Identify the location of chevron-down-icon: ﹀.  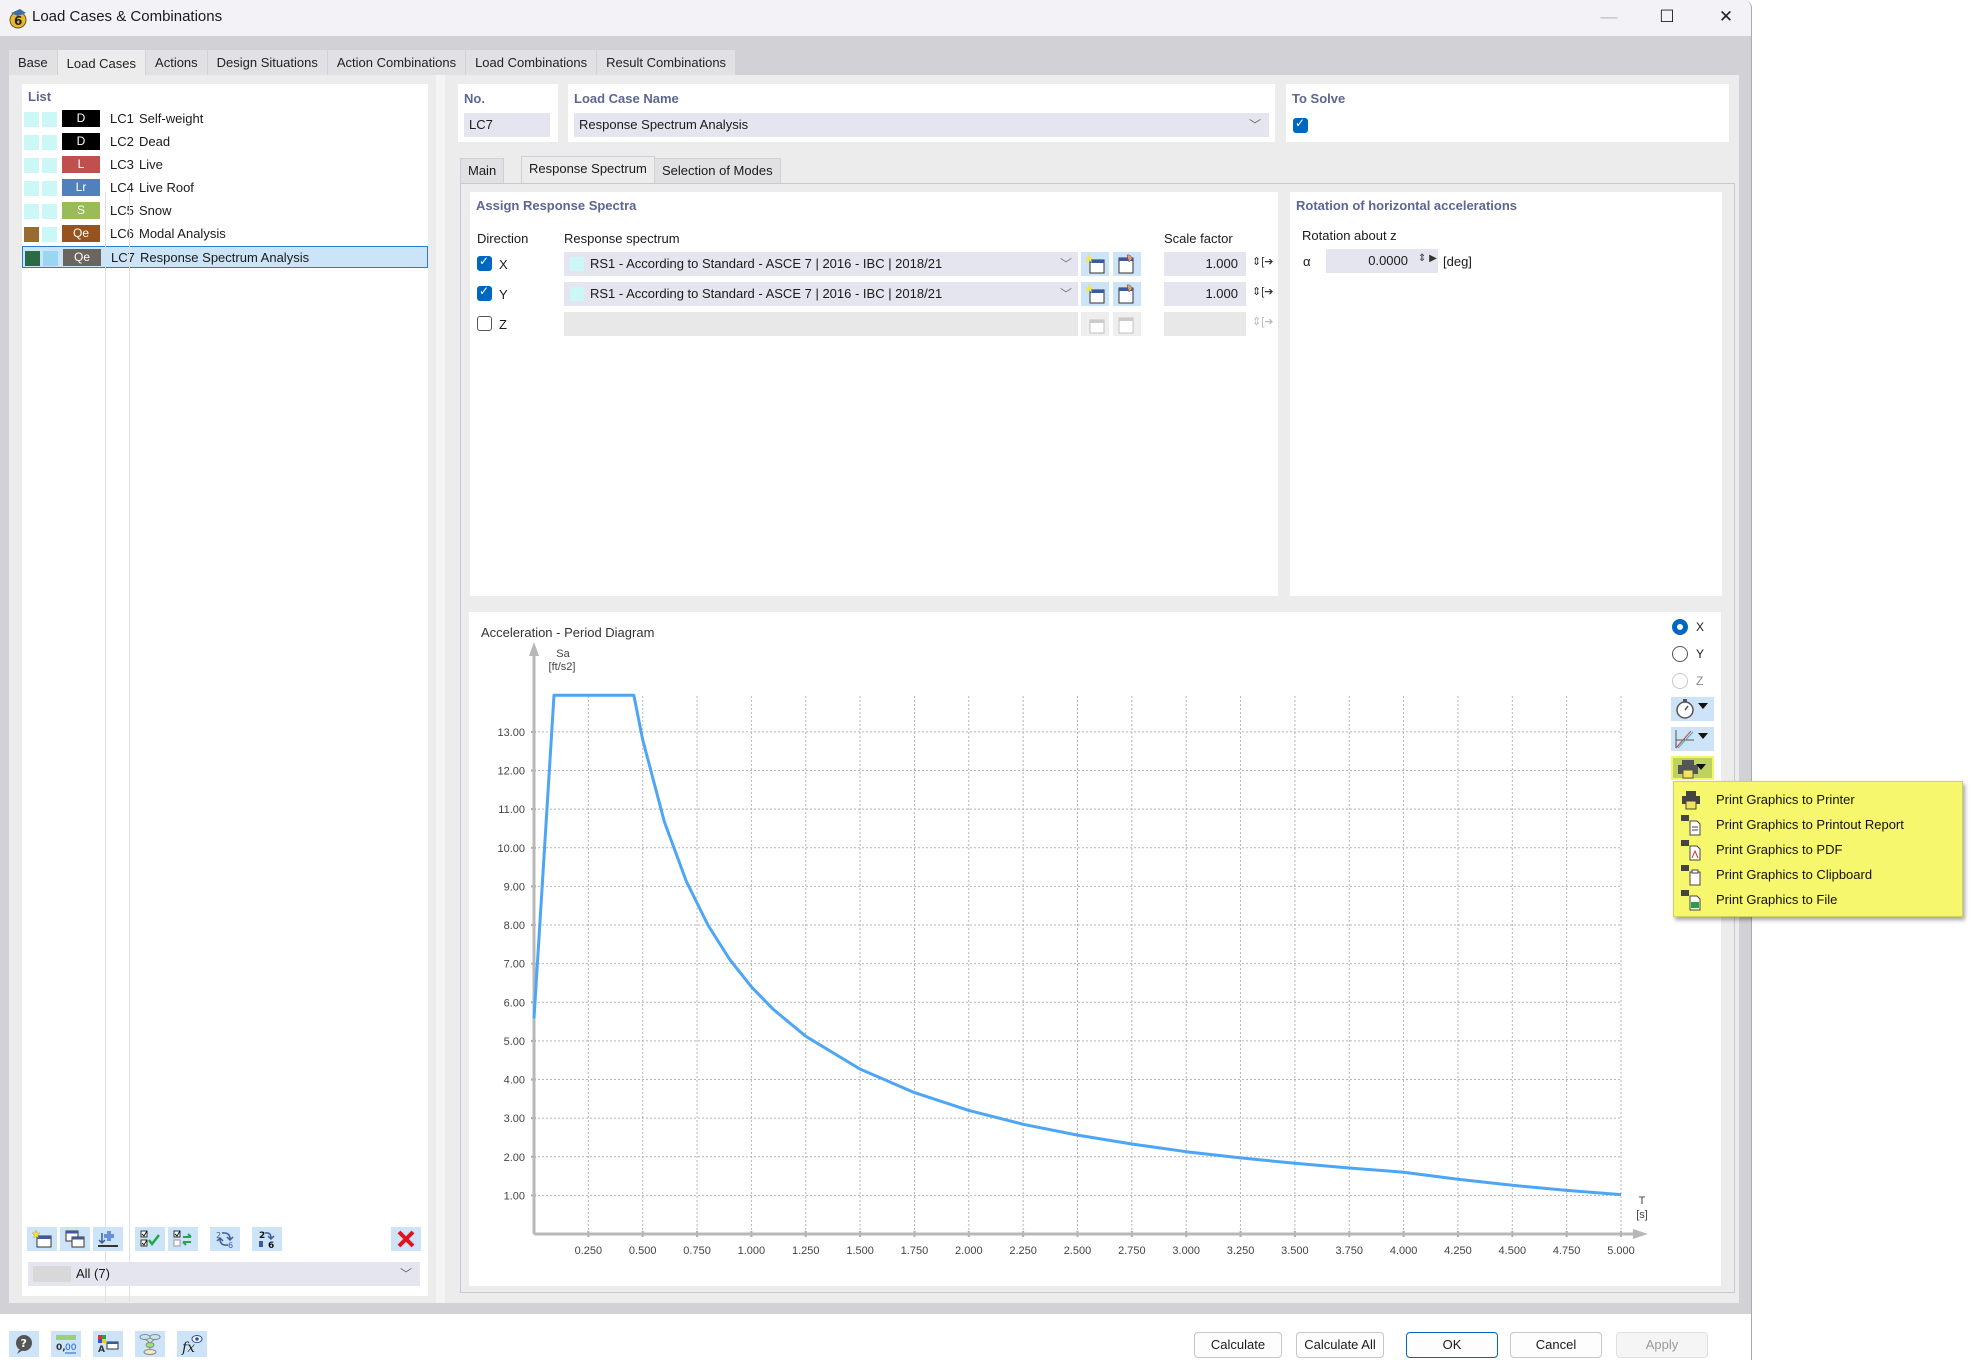
(1065, 294).